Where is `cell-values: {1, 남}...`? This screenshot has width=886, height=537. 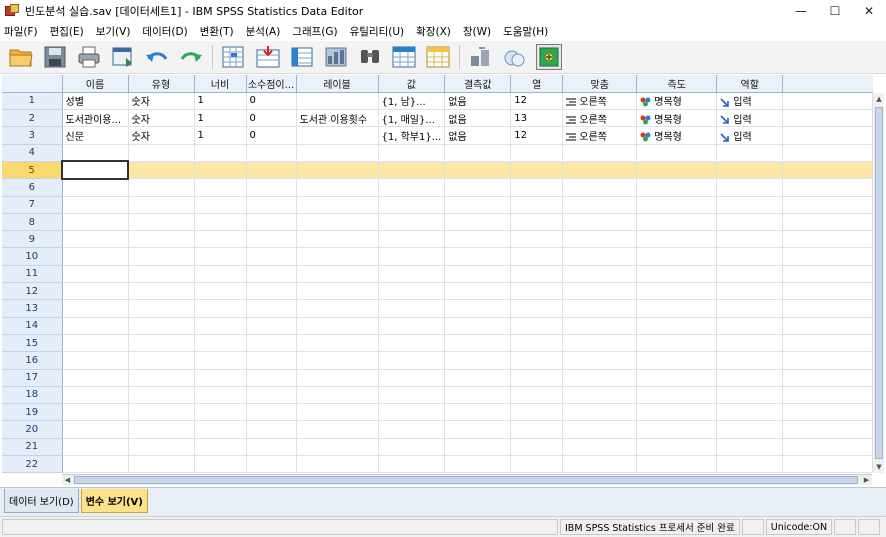
cell-values: {1, 남}... is located at coordinates (412, 101).